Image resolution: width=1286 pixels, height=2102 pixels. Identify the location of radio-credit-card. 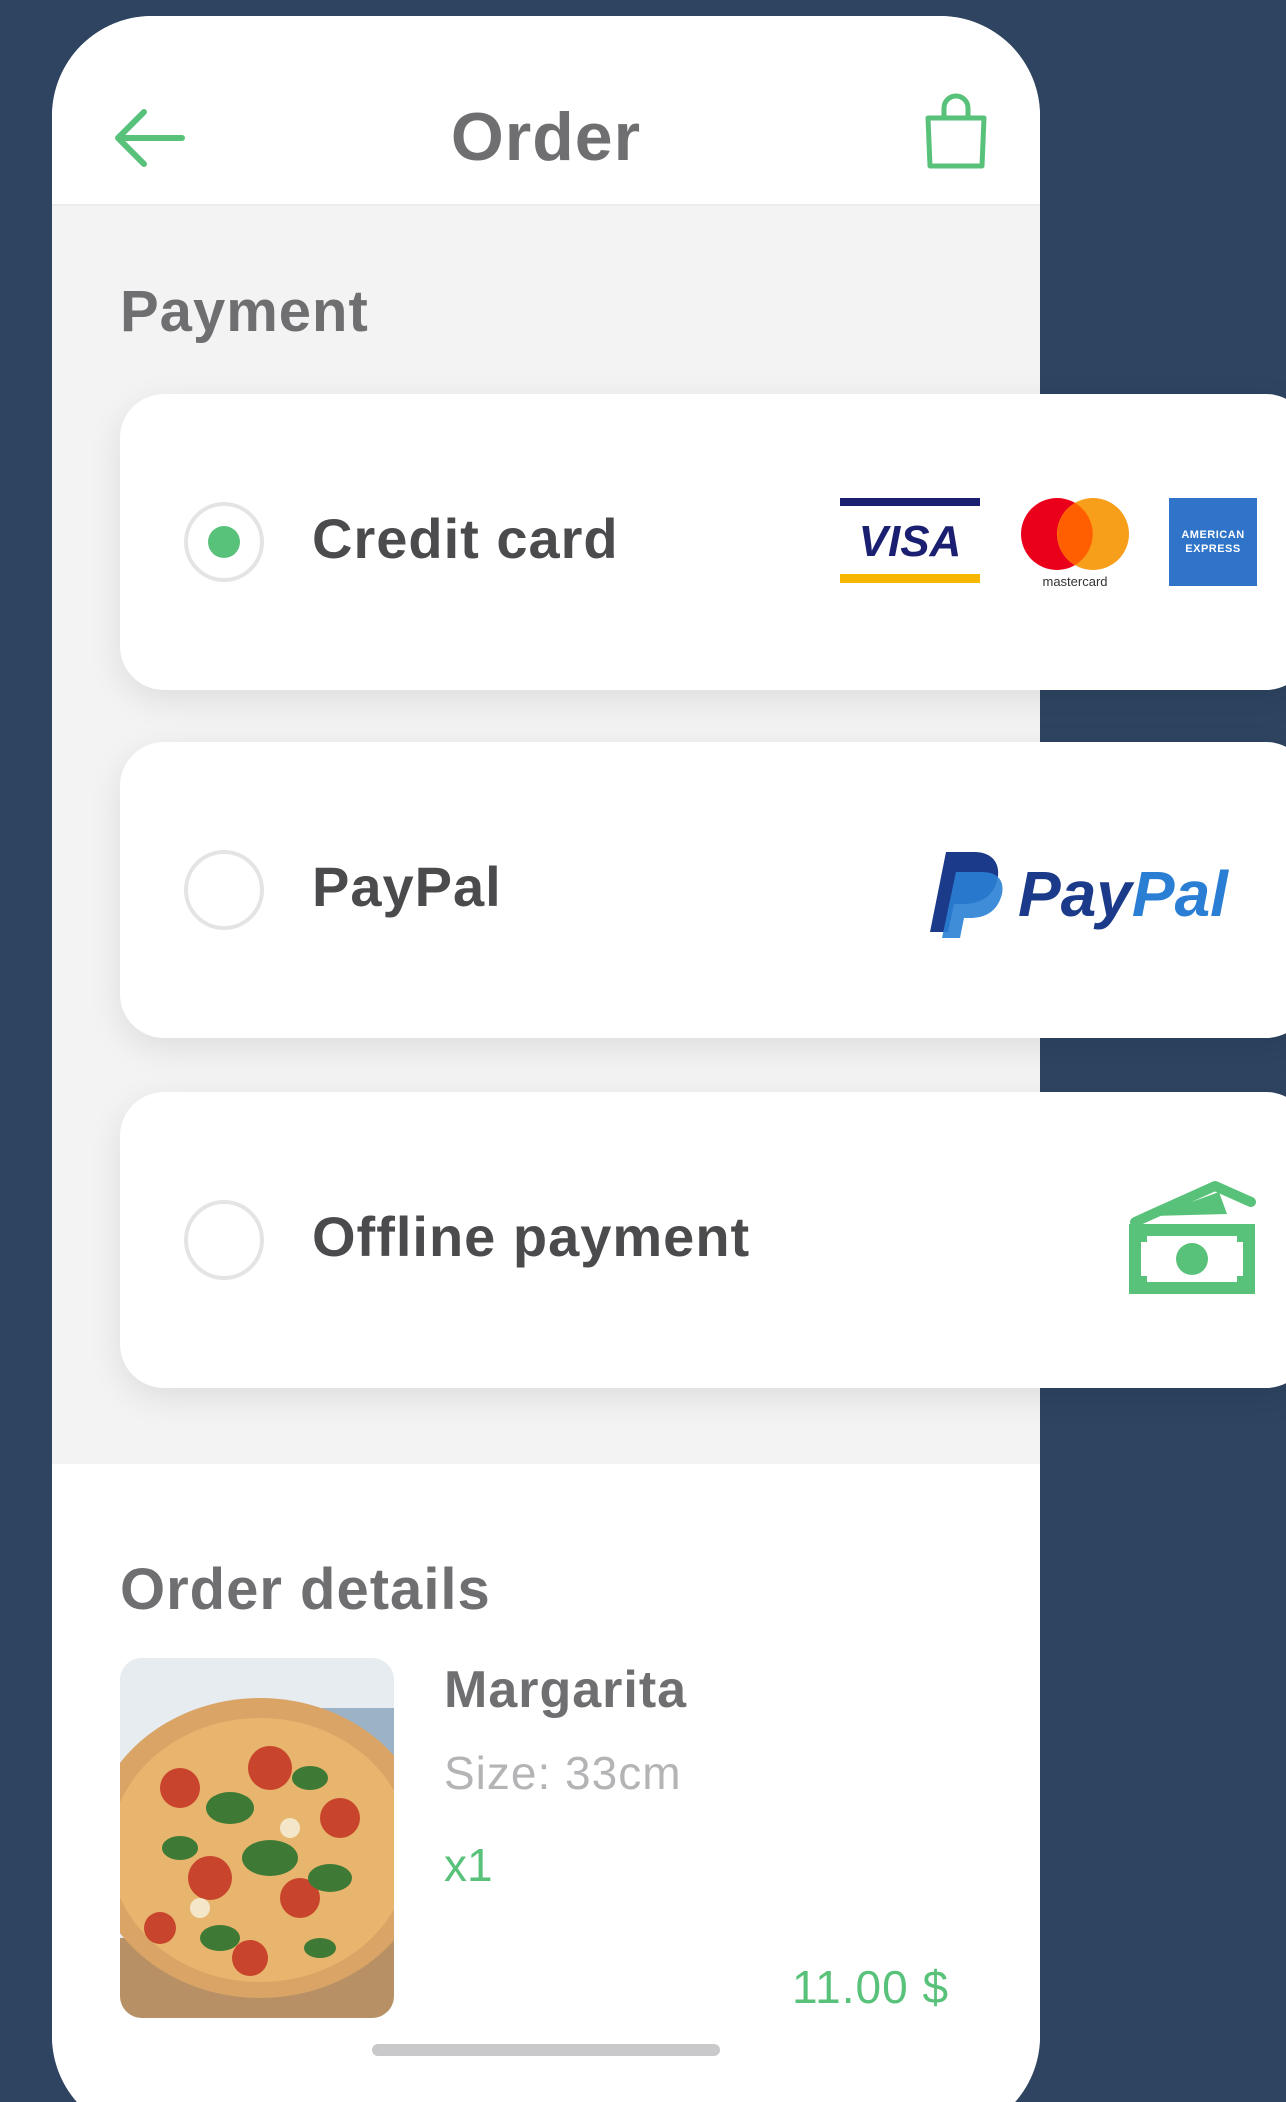
(224, 542).